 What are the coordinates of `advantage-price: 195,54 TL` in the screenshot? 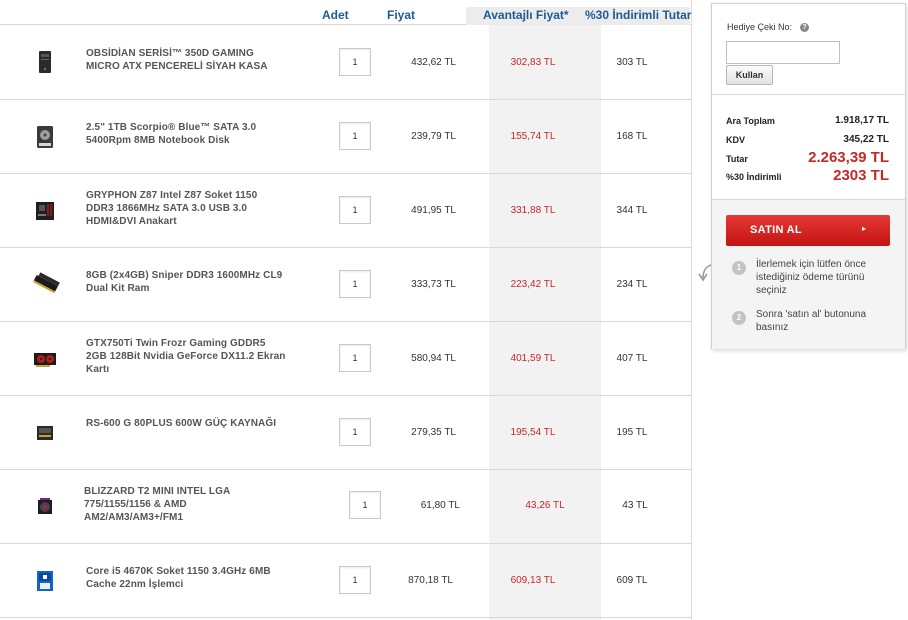 It's located at (533, 432).